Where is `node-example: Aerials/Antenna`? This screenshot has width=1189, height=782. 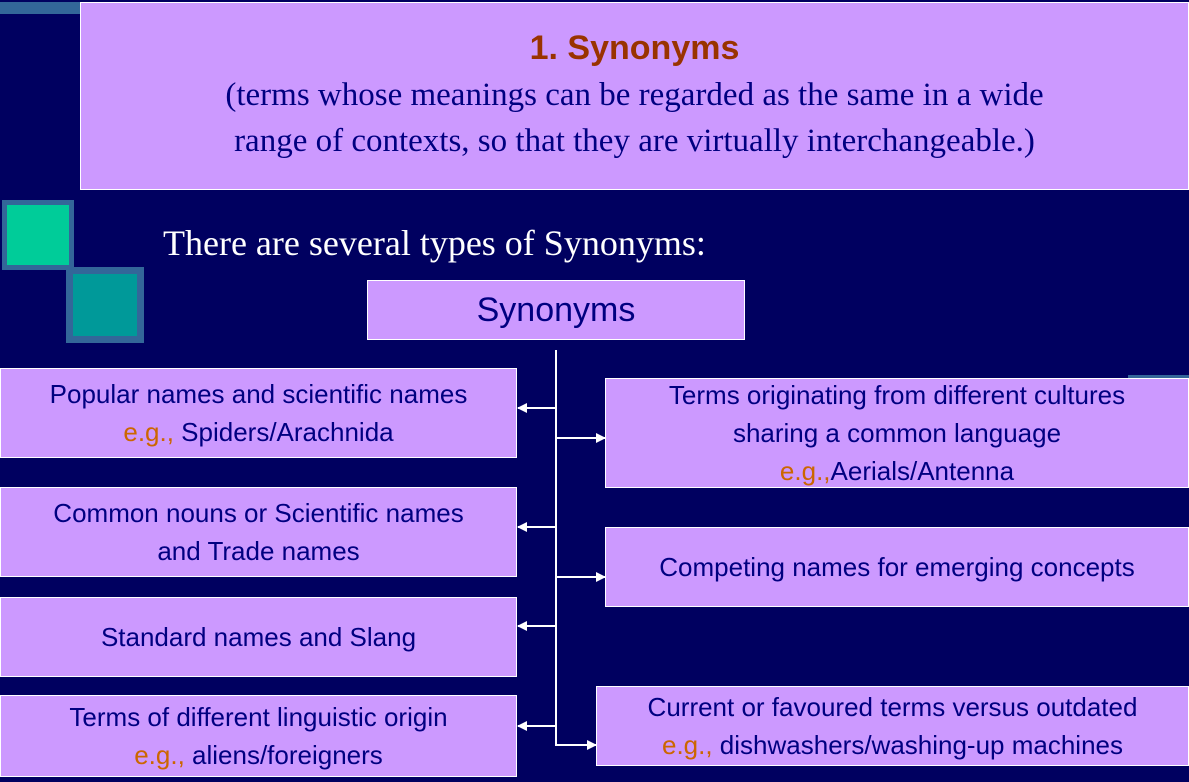 node-example: Aerials/Antenna is located at coordinates (922, 471).